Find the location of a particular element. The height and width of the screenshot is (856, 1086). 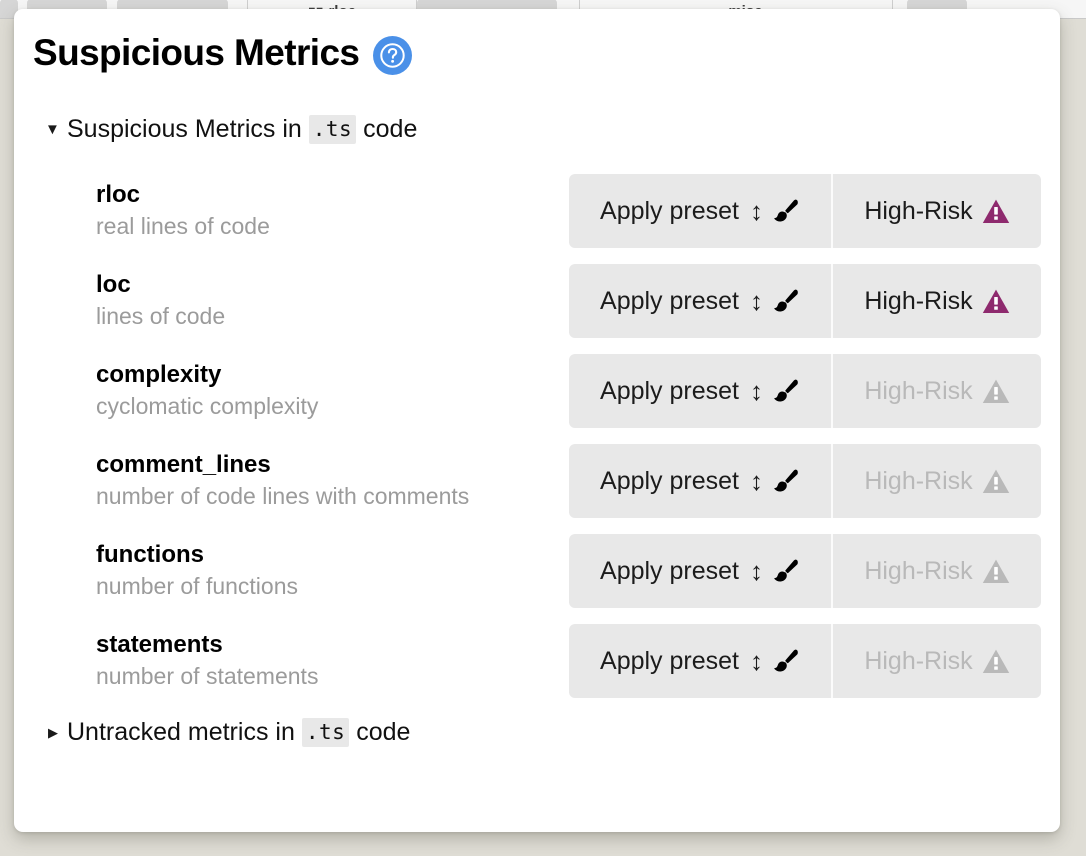

panel-header: Suspicious Metrics is located at coordinates (537, 42).